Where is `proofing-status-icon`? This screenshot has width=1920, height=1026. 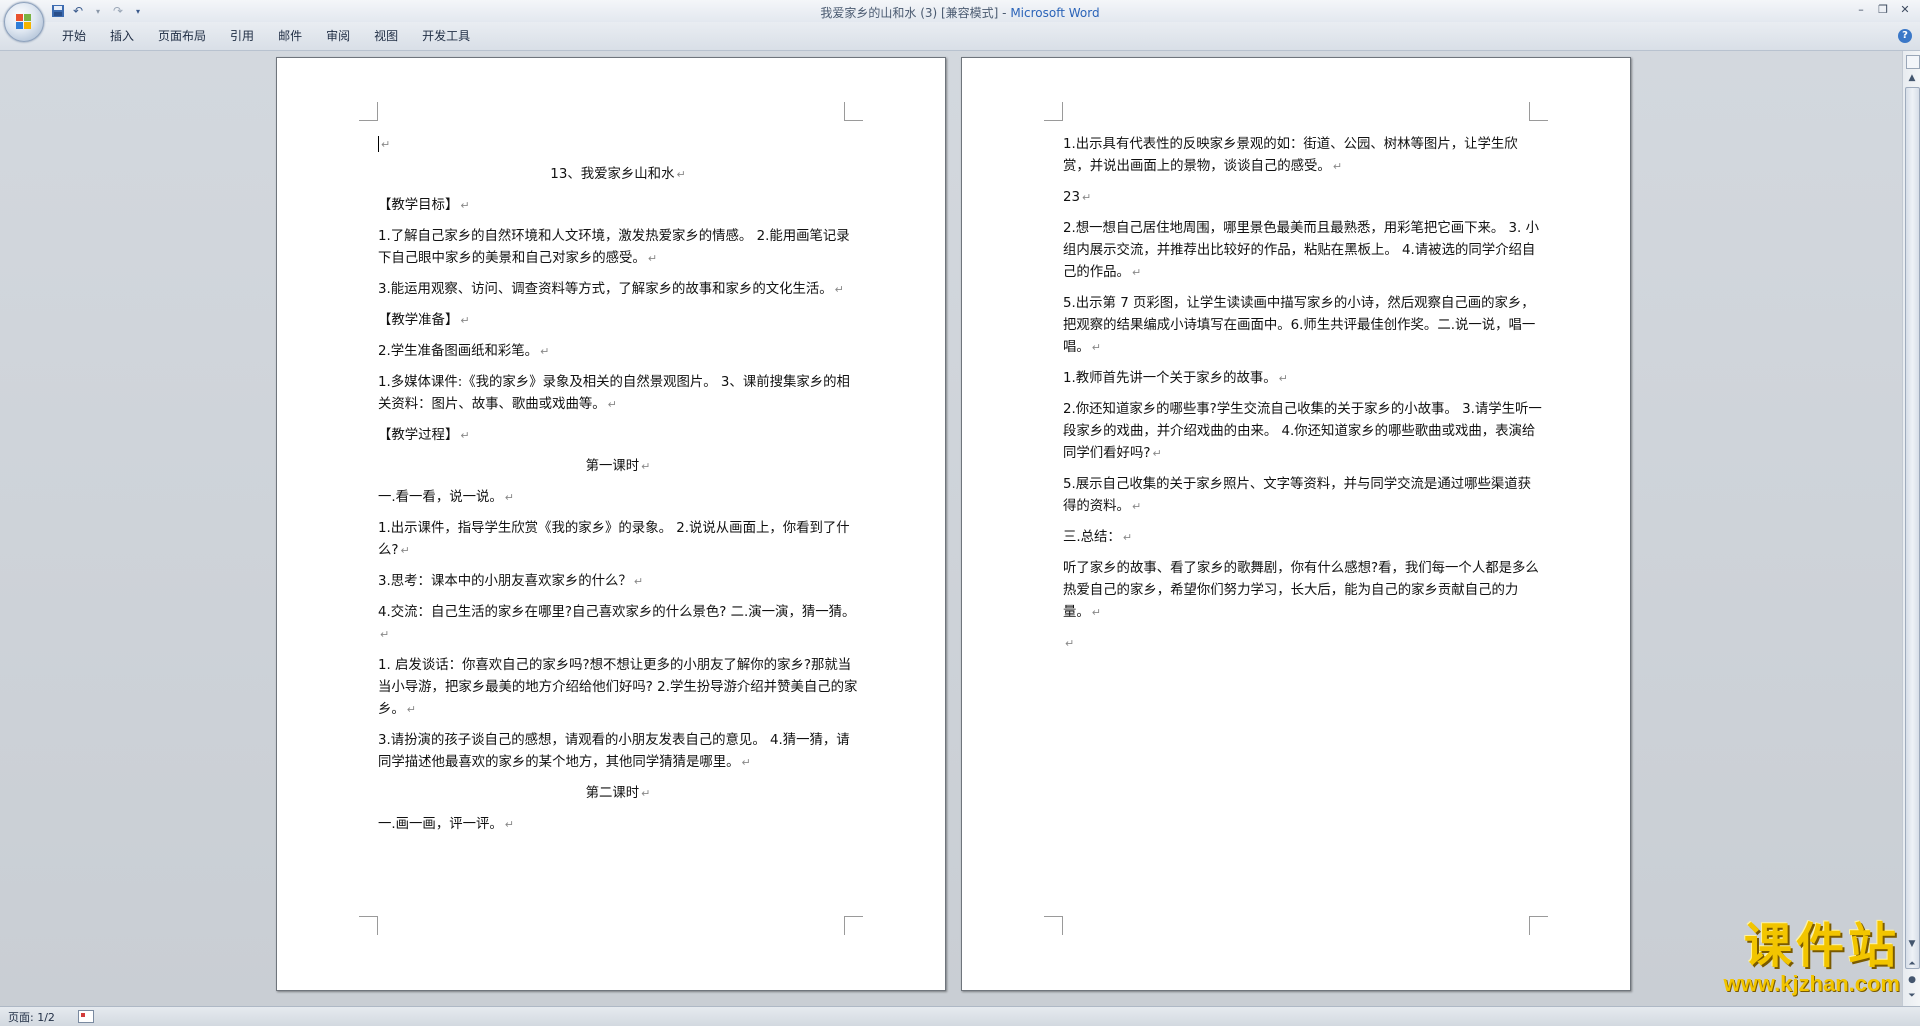 proofing-status-icon is located at coordinates (86, 1016).